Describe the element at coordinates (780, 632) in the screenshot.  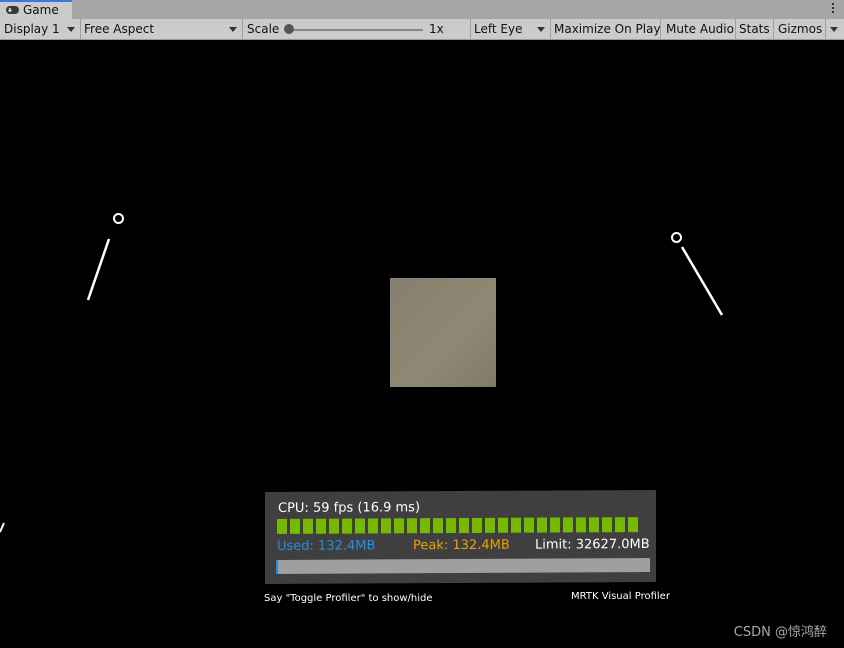
I see `watermark: CSDN @惊鸿醉` at that location.